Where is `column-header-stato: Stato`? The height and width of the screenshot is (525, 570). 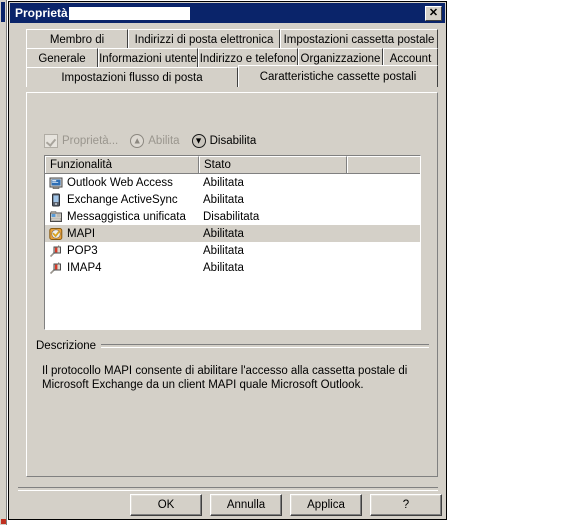 column-header-stato: Stato is located at coordinates (273, 164).